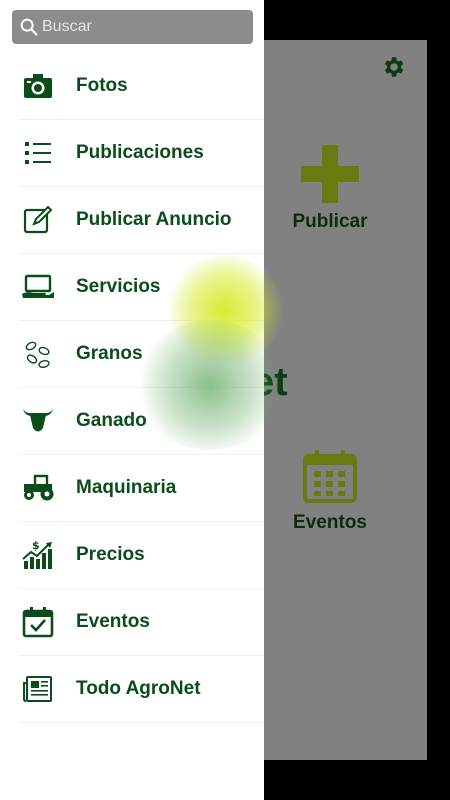  I want to click on calendar-check-icon, so click(38, 622).